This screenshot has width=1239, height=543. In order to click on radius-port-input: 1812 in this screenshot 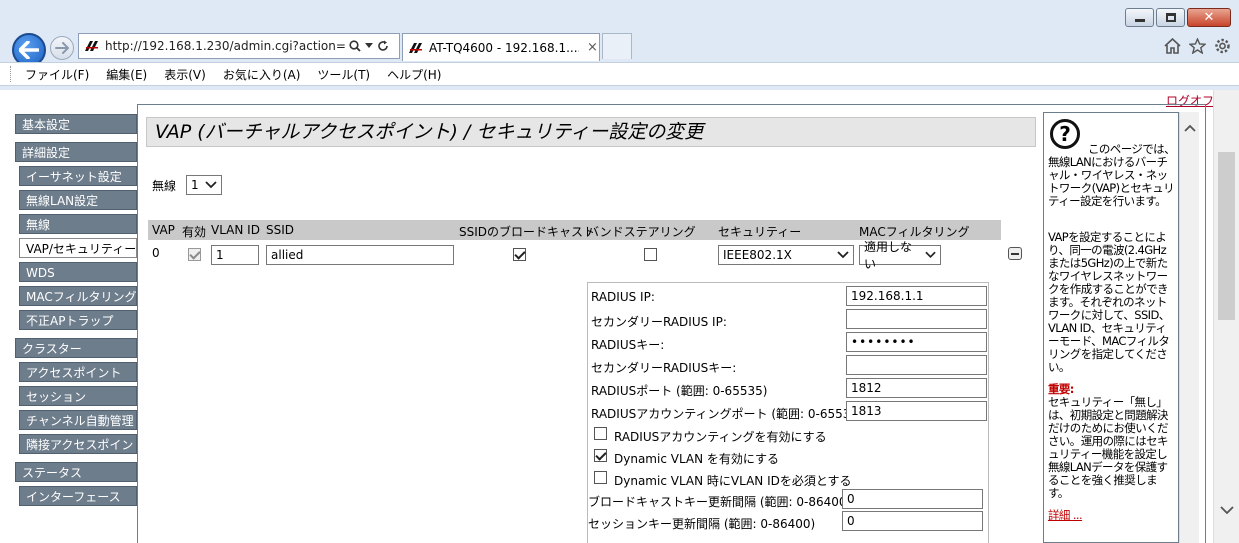, I will do `click(916, 388)`.